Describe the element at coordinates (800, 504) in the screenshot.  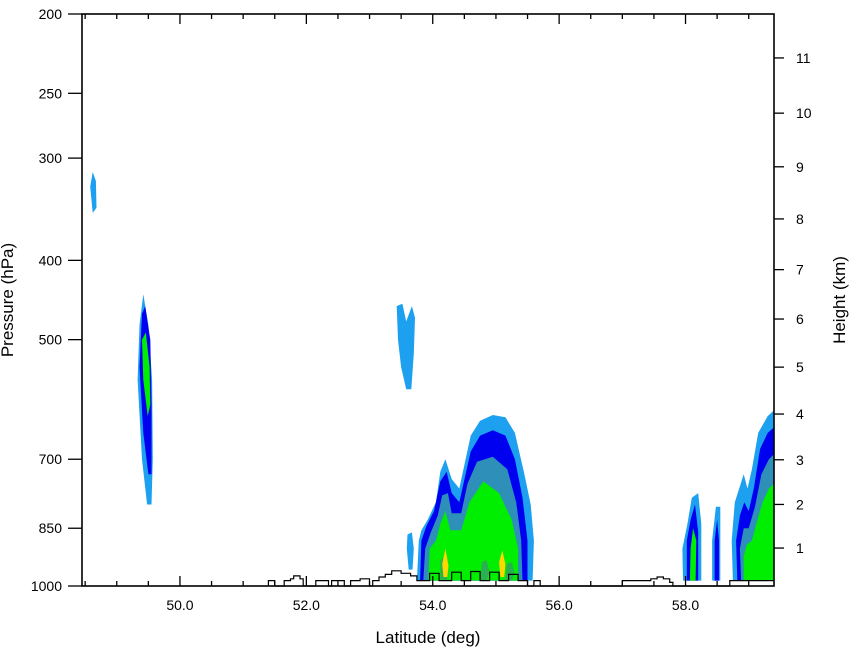
I see `y-right-tick-label: 2` at that location.